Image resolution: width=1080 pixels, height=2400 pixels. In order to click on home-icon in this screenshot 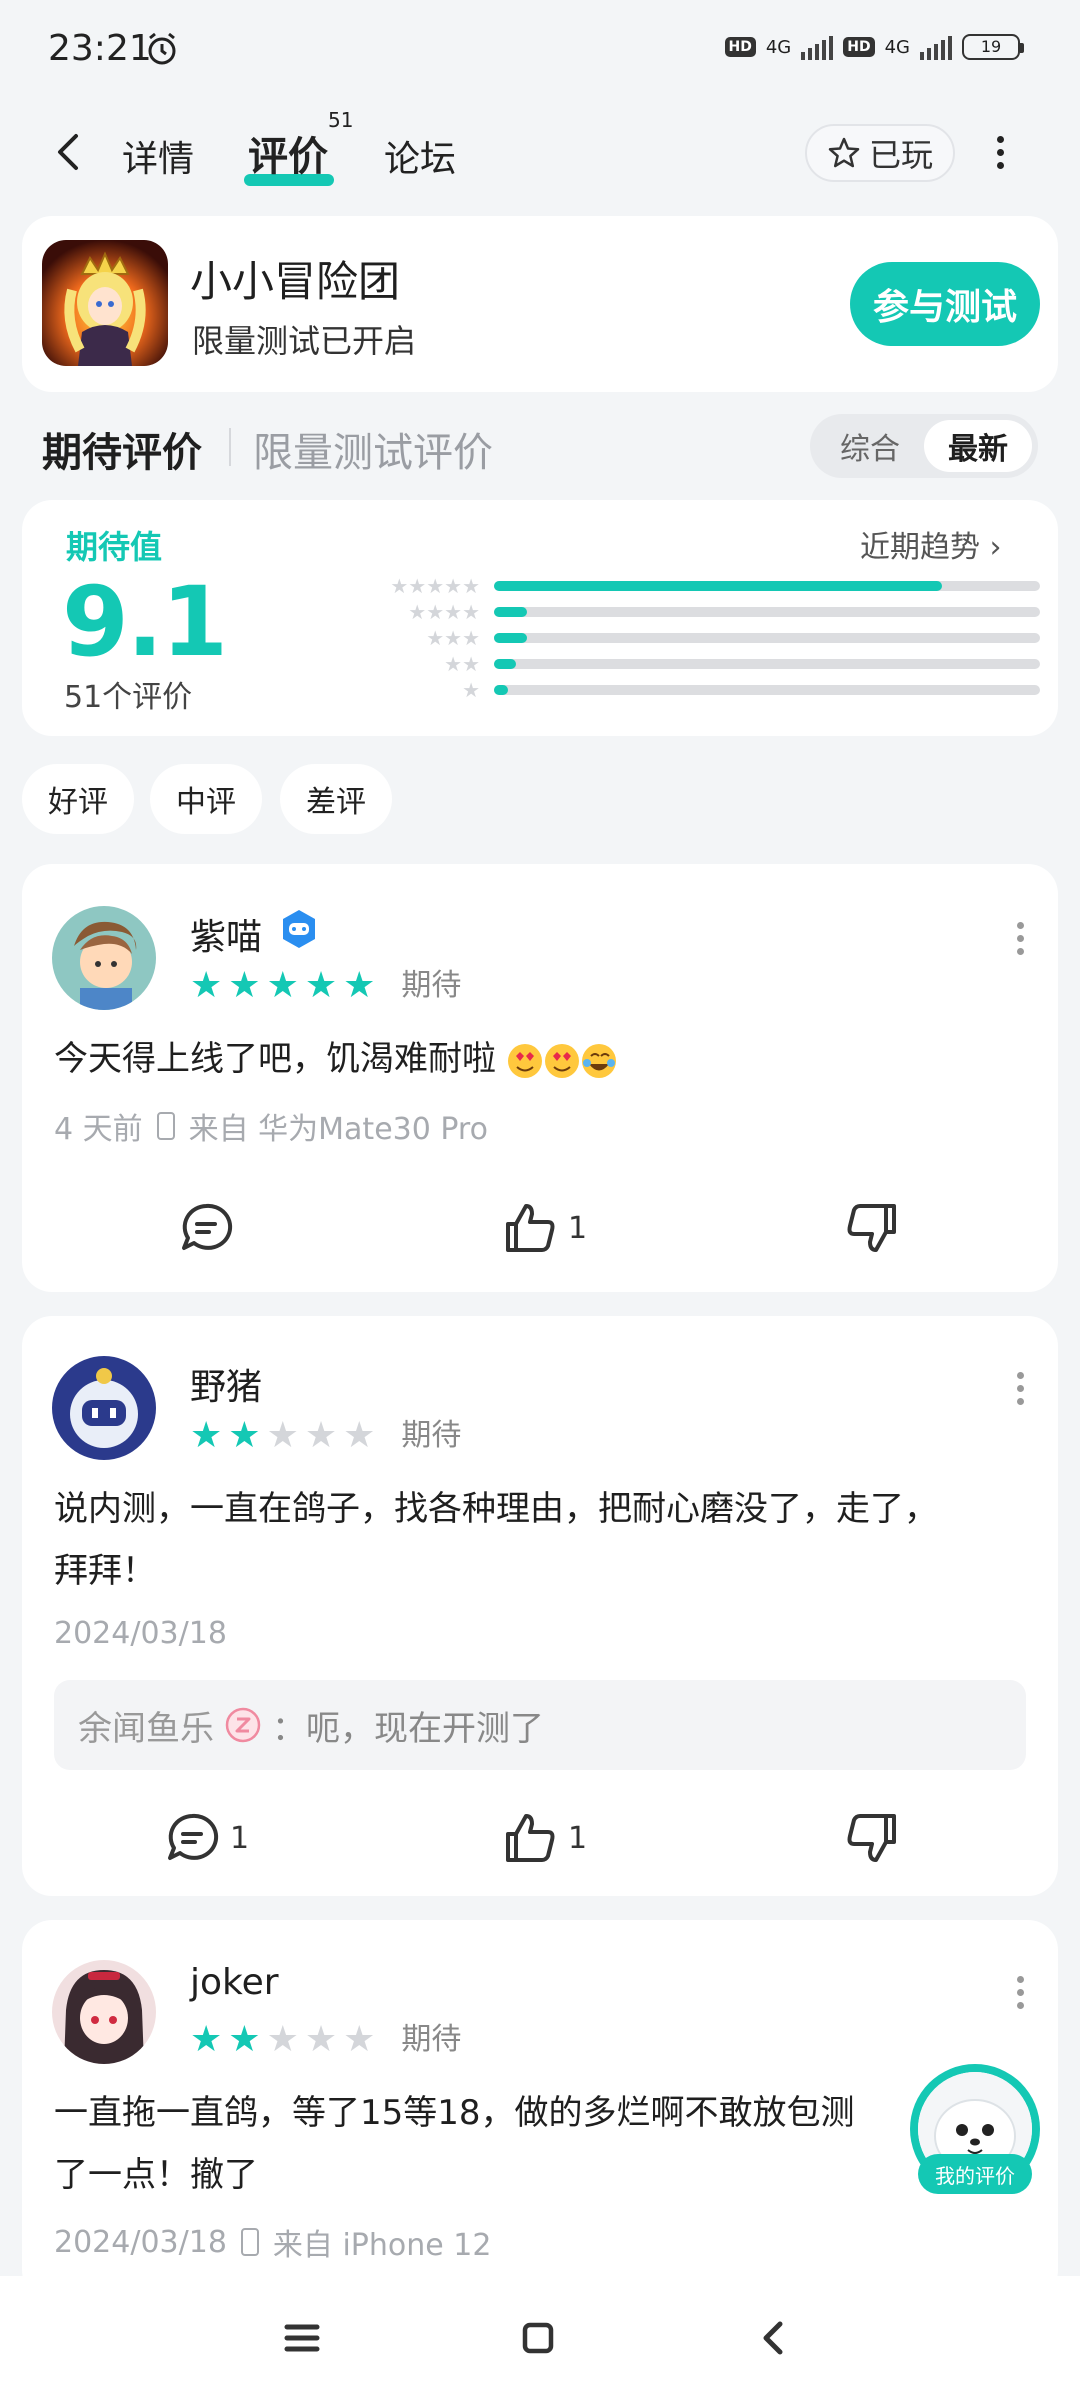, I will do `click(538, 2338)`.